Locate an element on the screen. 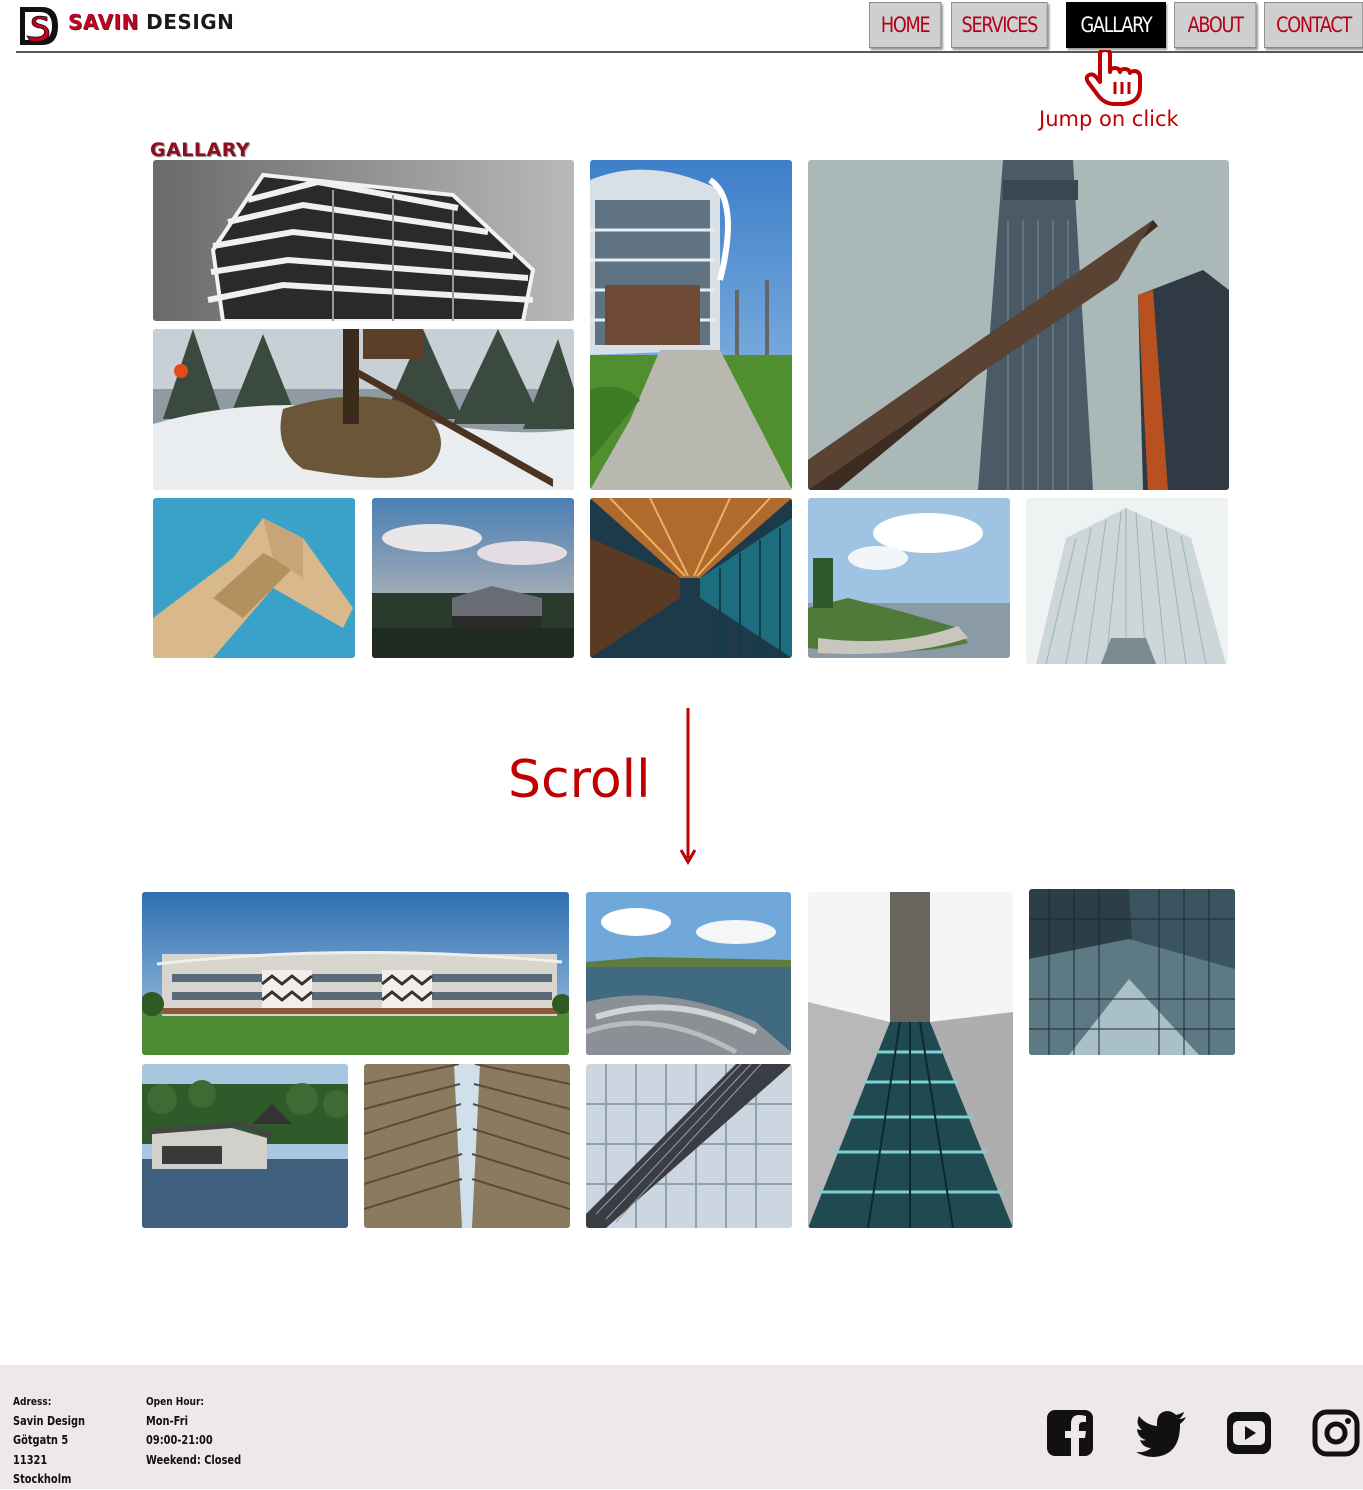 The width and height of the screenshot is (1363, 1490). nav-about: ABOUT is located at coordinates (1215, 25).